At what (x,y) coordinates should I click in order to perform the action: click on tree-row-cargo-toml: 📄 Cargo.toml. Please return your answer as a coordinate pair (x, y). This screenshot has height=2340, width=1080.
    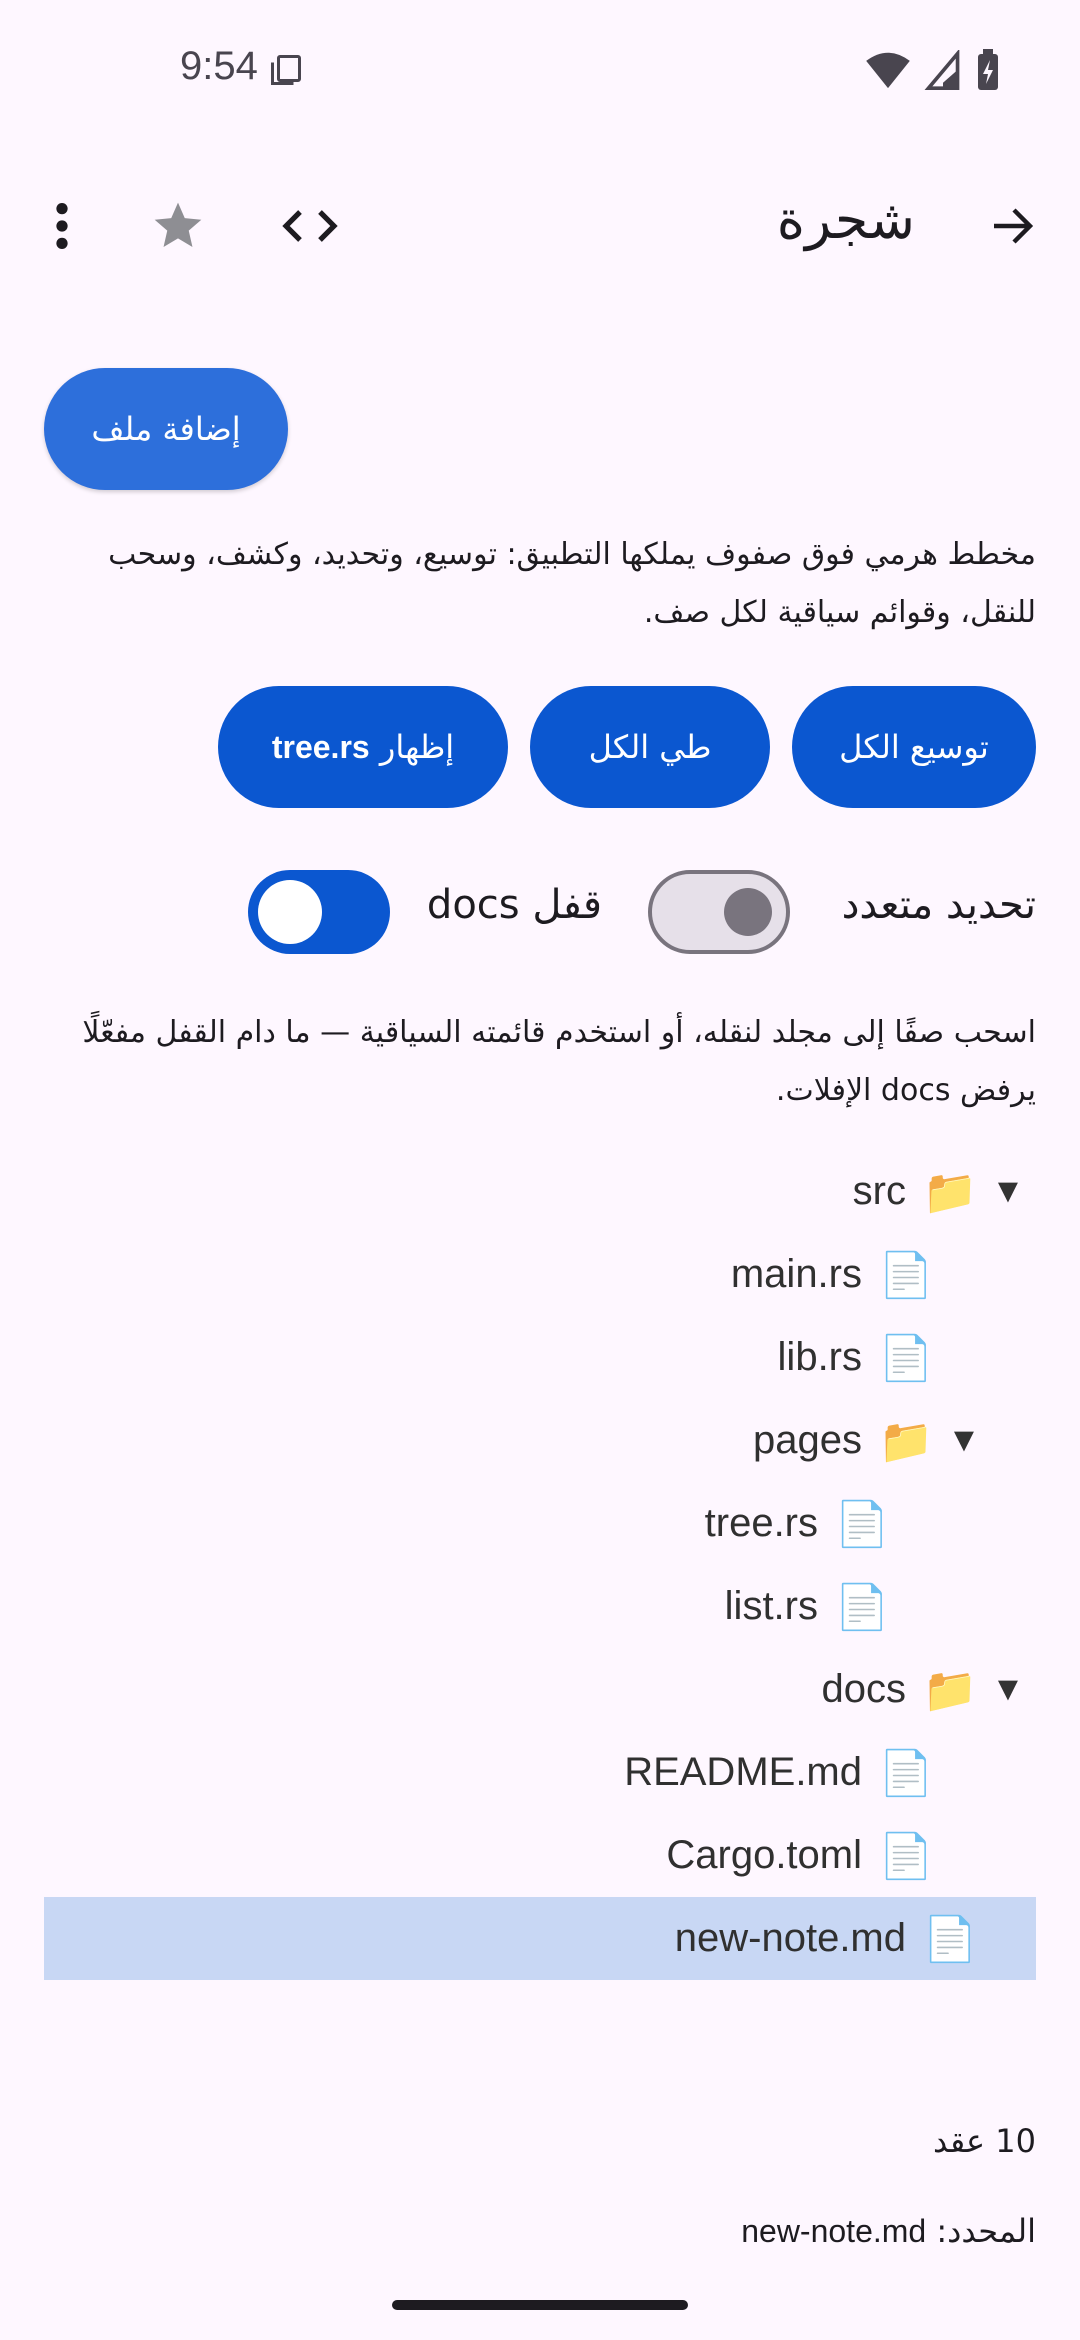
    Looking at the image, I should click on (540, 1855).